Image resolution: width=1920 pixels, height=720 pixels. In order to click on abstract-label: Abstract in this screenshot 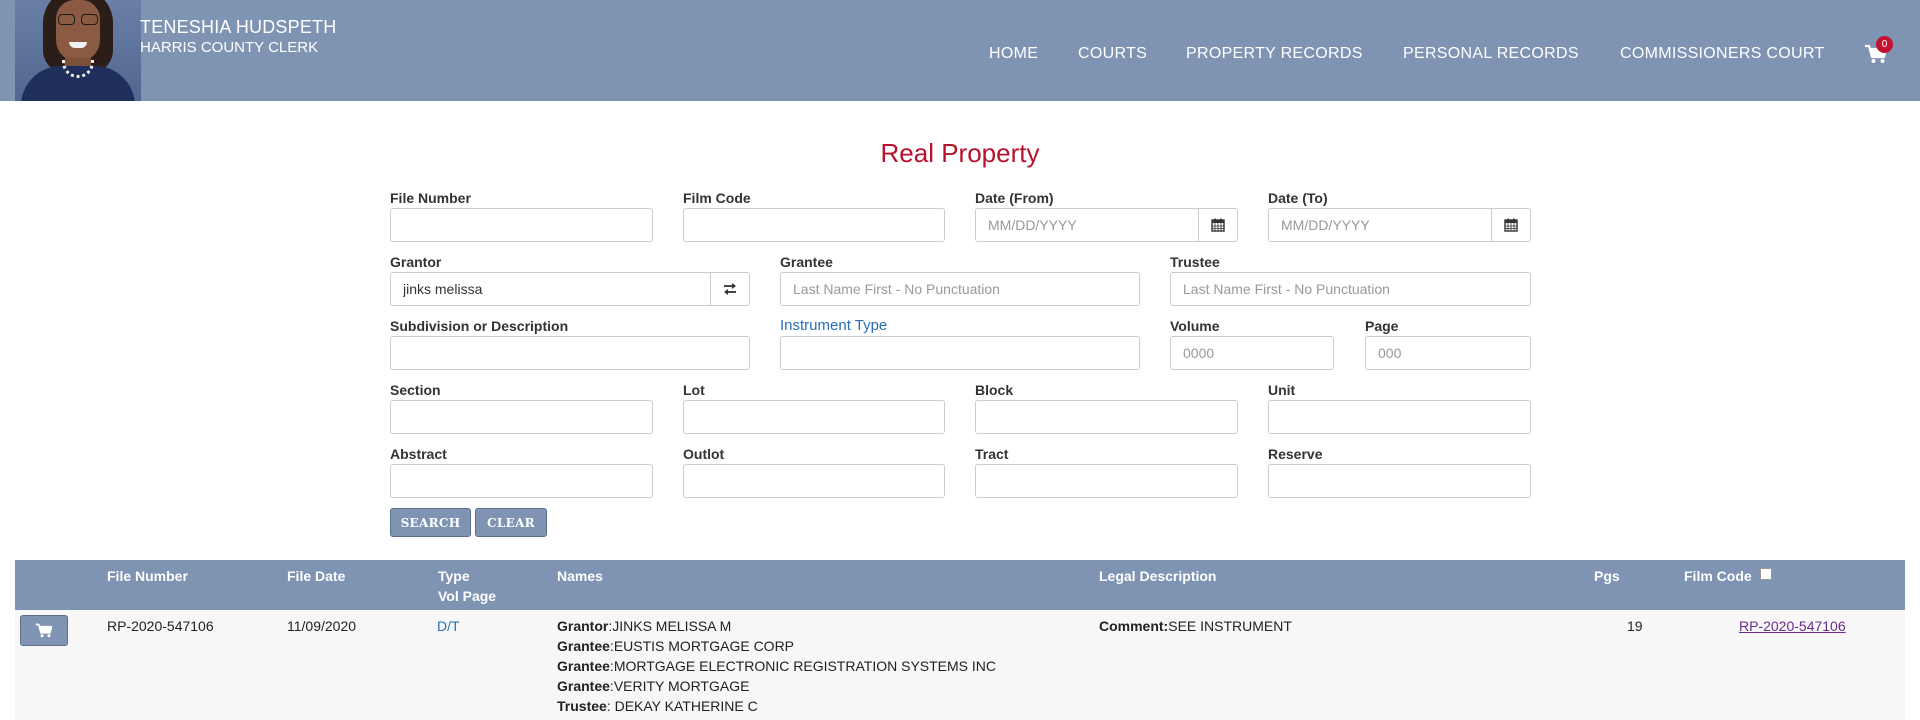, I will do `click(418, 454)`.